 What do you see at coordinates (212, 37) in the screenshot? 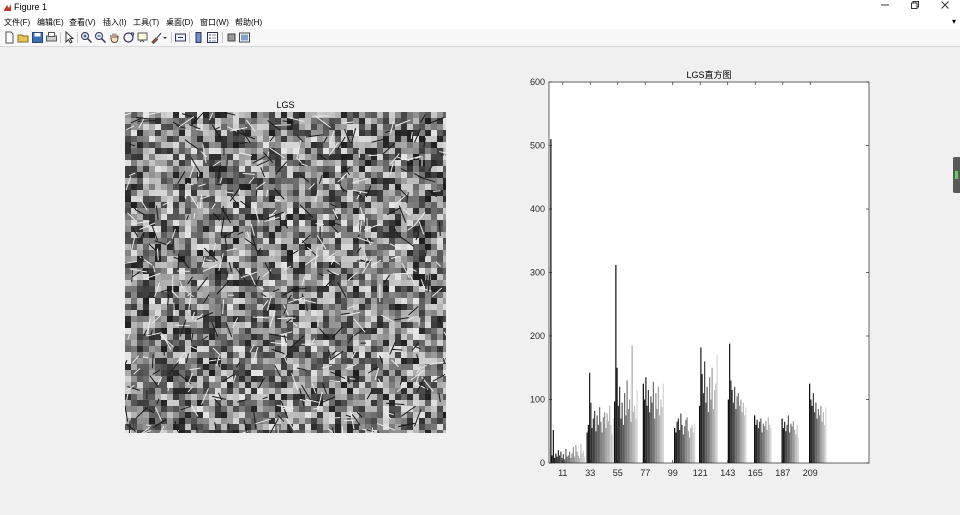
I see `insert-legend-icon` at bounding box center [212, 37].